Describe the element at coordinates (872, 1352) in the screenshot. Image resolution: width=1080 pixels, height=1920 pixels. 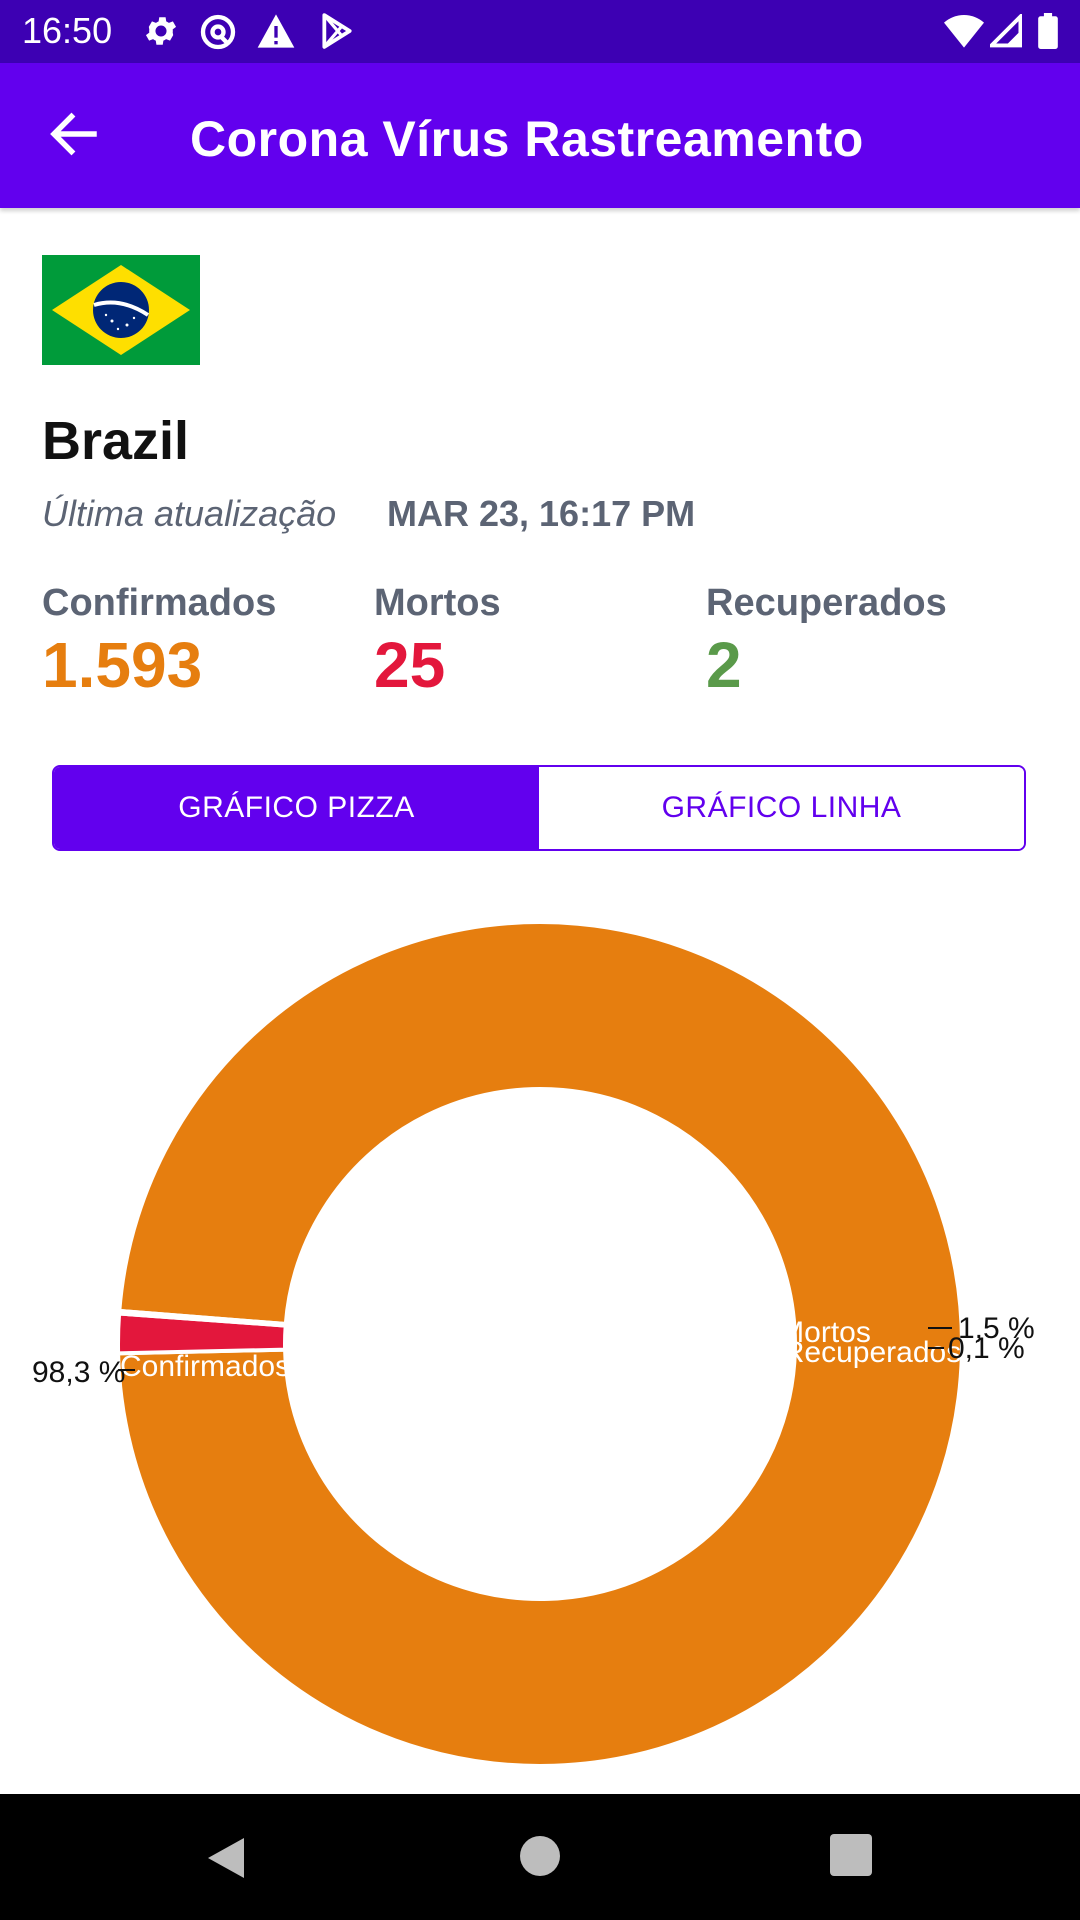
I see `slice-label-recuperados: Recuperados` at that location.